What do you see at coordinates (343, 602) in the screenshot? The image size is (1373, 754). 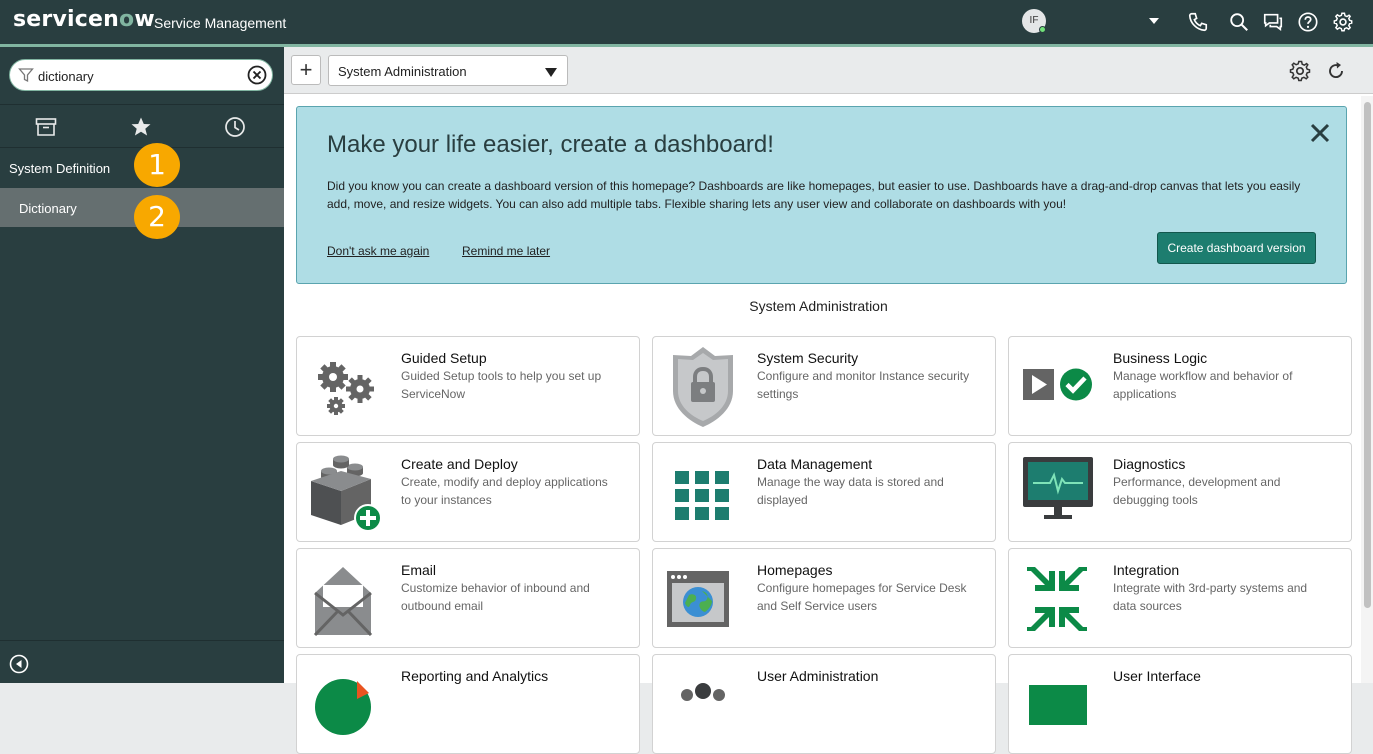 I see `envelope-icon` at bounding box center [343, 602].